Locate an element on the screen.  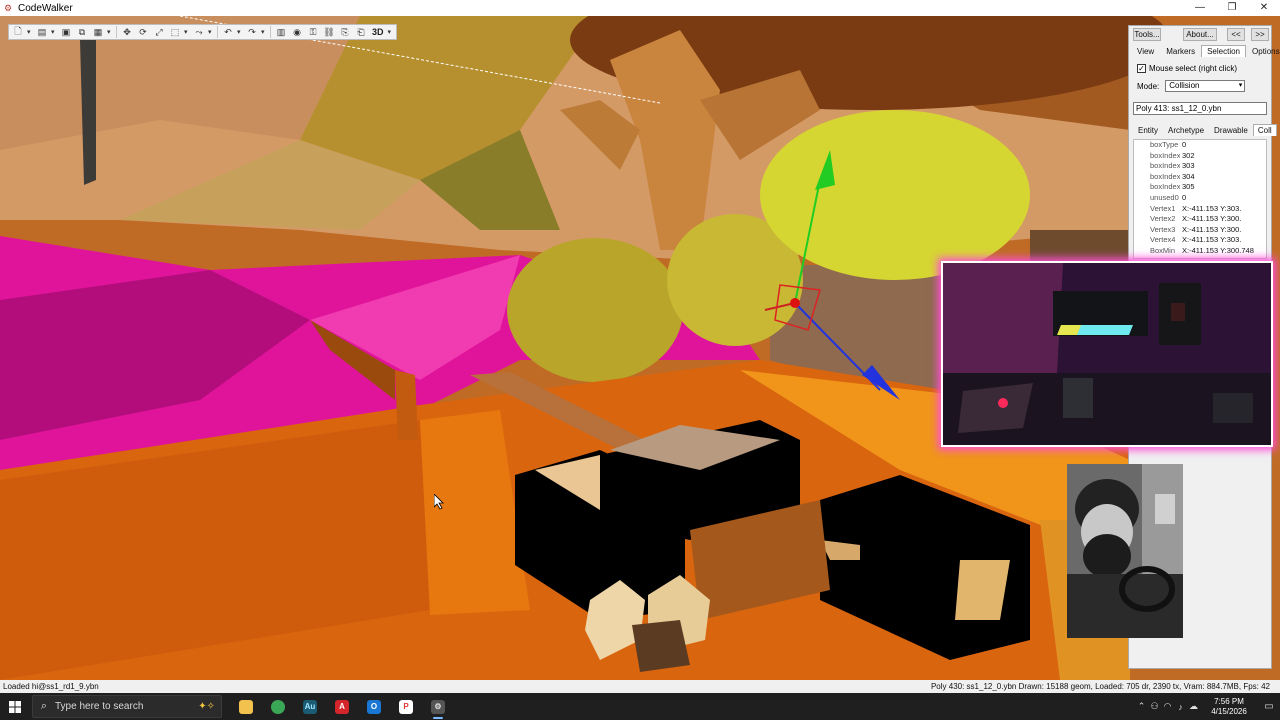
redo-dropdown-icon: ▾ is located at coordinates (264, 32).